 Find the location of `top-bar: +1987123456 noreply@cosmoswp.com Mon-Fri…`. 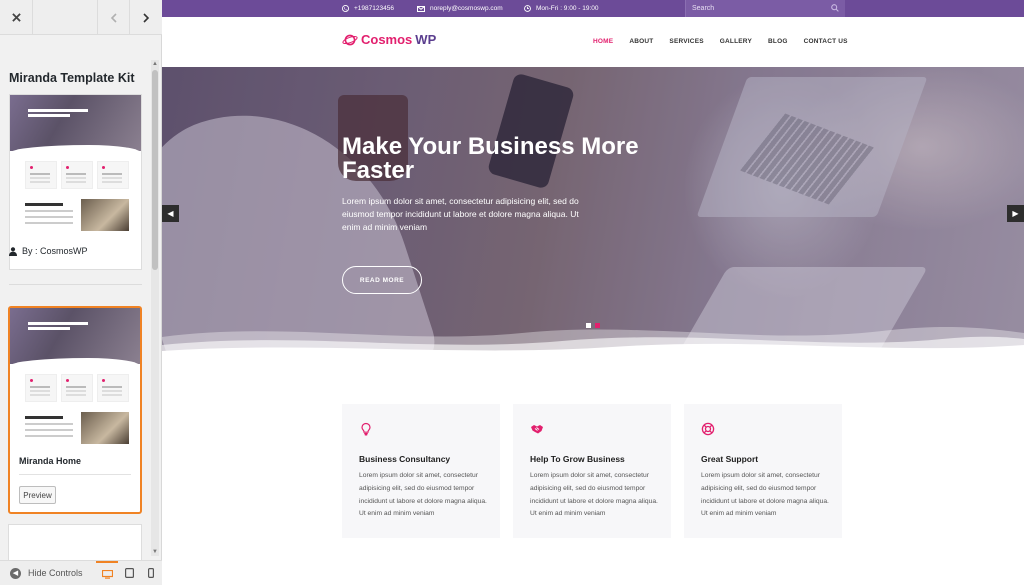

top-bar: +1987123456 noreply@cosmoswp.com Mon-Fri… is located at coordinates (593, 8).